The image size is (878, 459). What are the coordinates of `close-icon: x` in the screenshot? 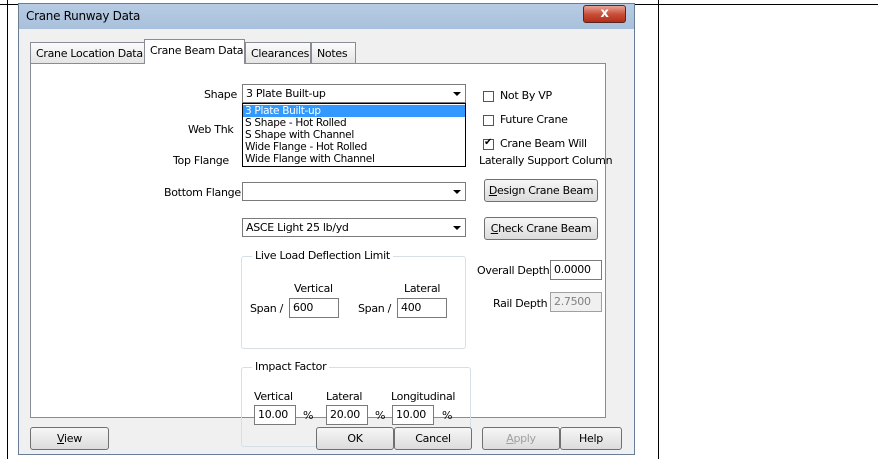 It's located at (604, 13).